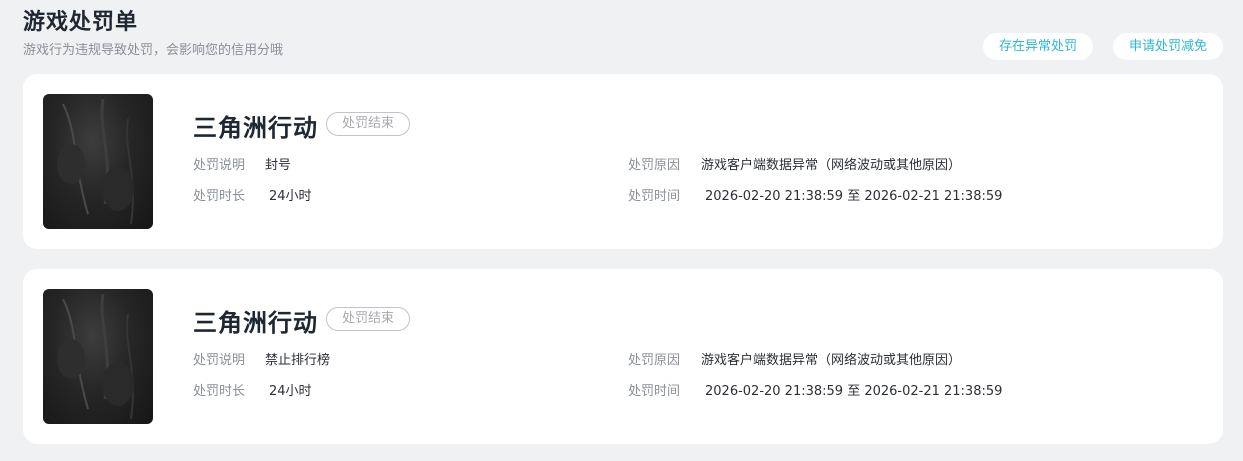  I want to click on description-value: 禁止排行榜, so click(298, 360).